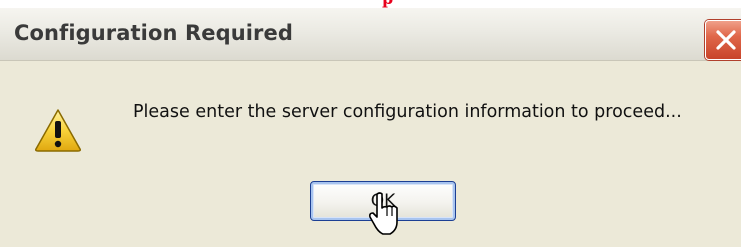 This screenshot has height=247, width=741. I want to click on cropped-red-heading-fragment: p, so click(387, 3).